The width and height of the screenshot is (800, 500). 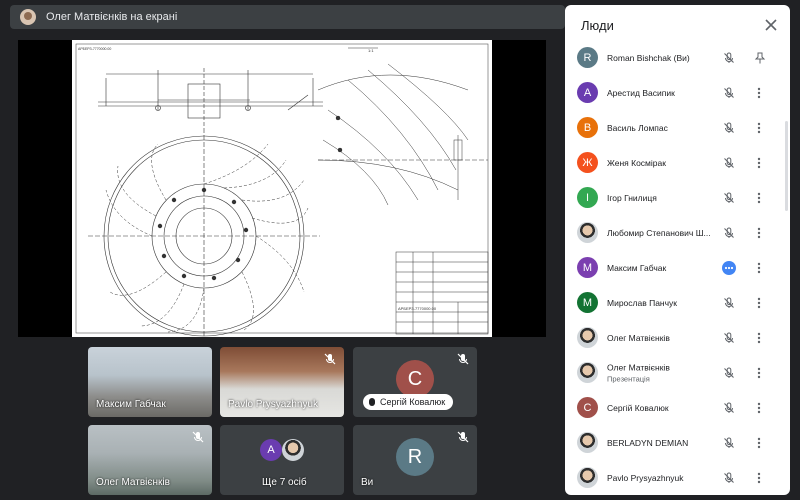 What do you see at coordinates (636, 162) in the screenshot?
I see `person-name-text: Женя Космірак` at bounding box center [636, 162].